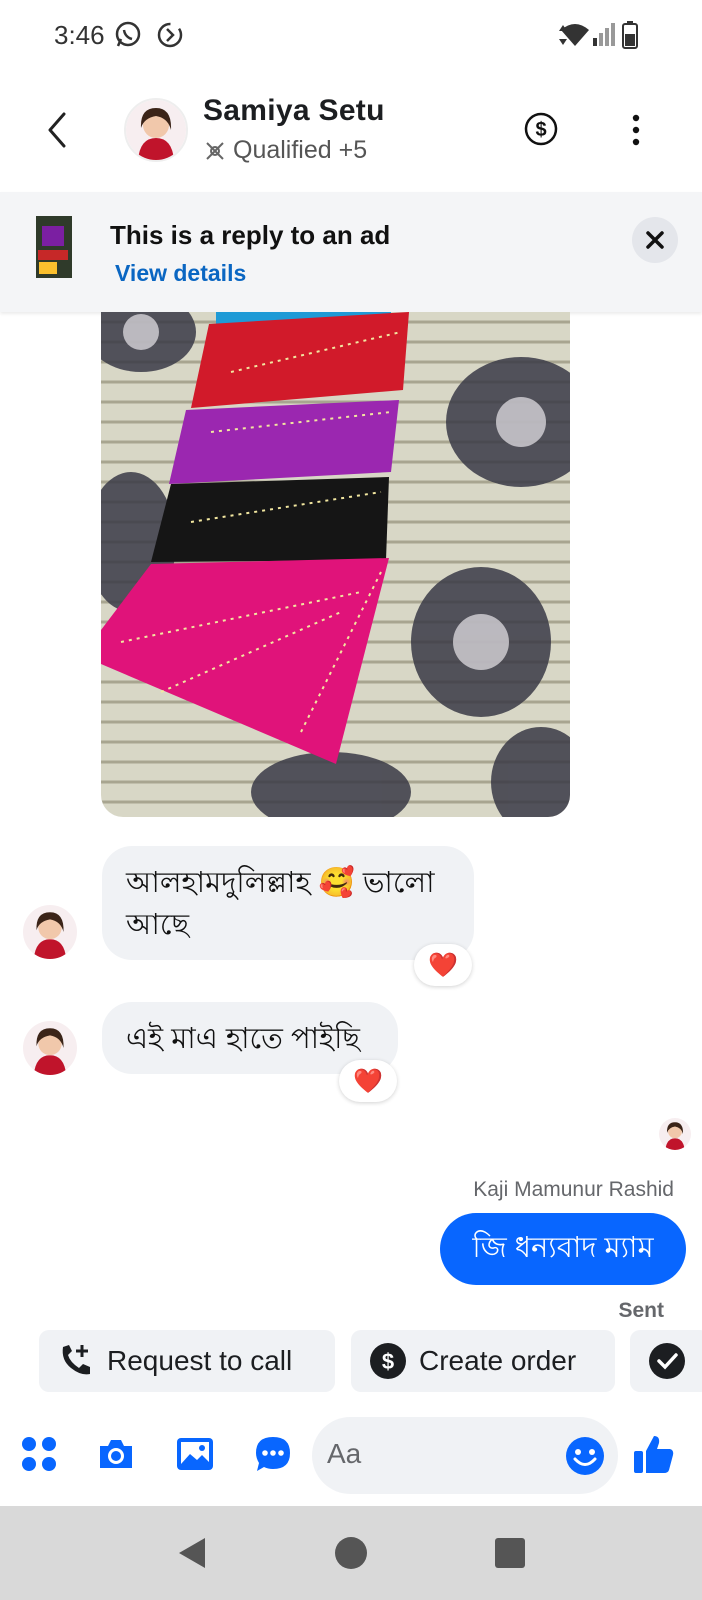 This screenshot has width=702, height=1600. I want to click on check-circle-icon, so click(667, 1361).